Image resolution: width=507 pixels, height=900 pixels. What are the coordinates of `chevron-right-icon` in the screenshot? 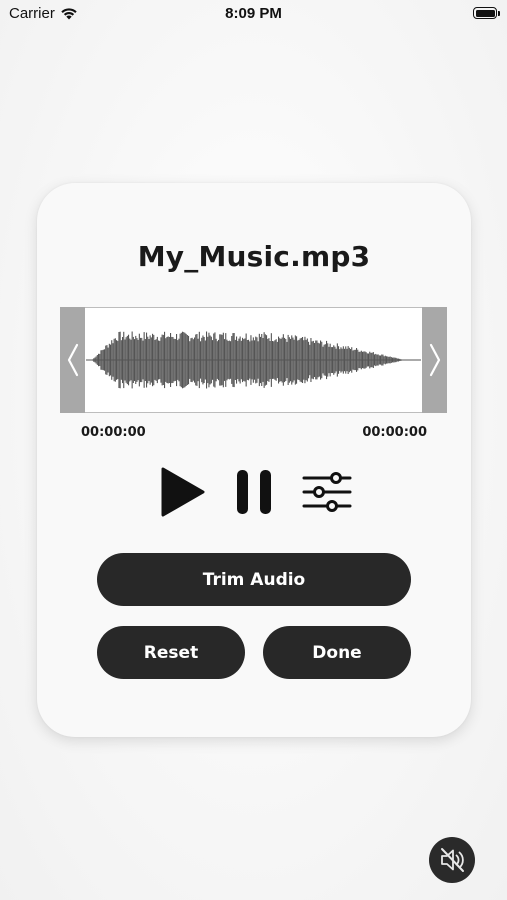 It's located at (434, 360).